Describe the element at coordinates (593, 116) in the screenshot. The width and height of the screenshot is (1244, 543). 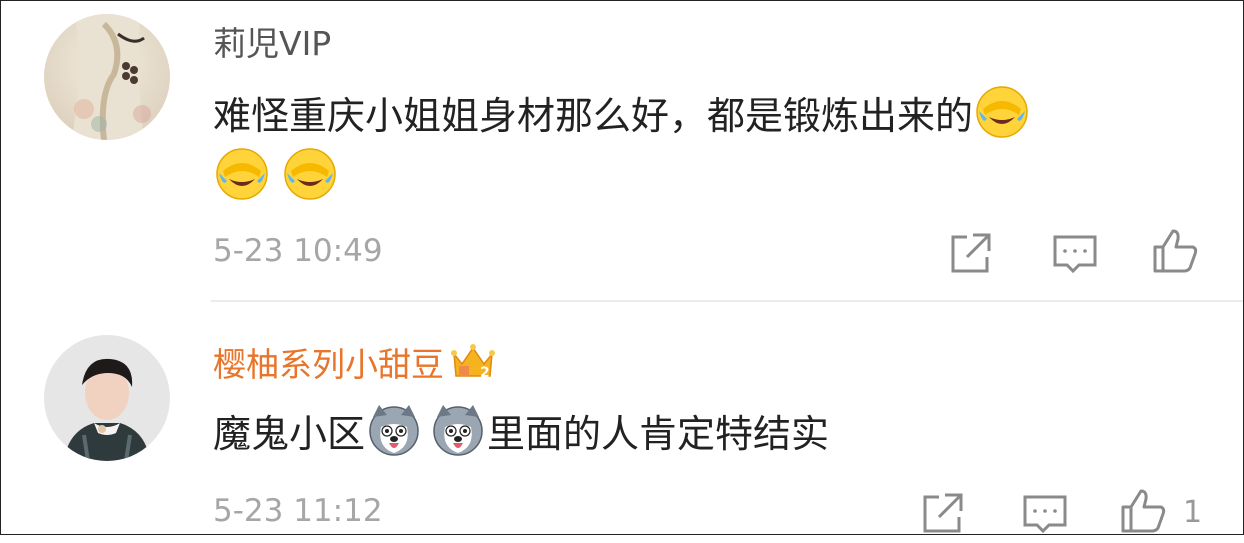
I see `comment-text-part: 难怪重庆小姐姐身材那么好，都是锻炼出来的` at that location.